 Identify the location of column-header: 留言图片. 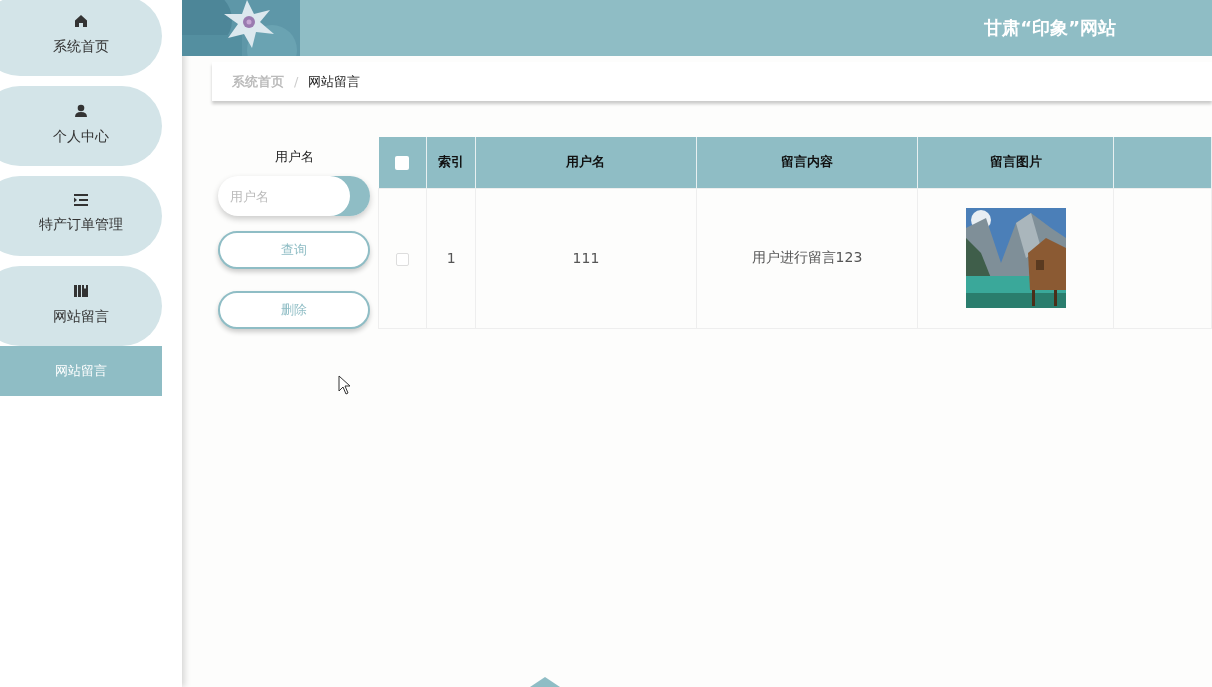
(1015, 163).